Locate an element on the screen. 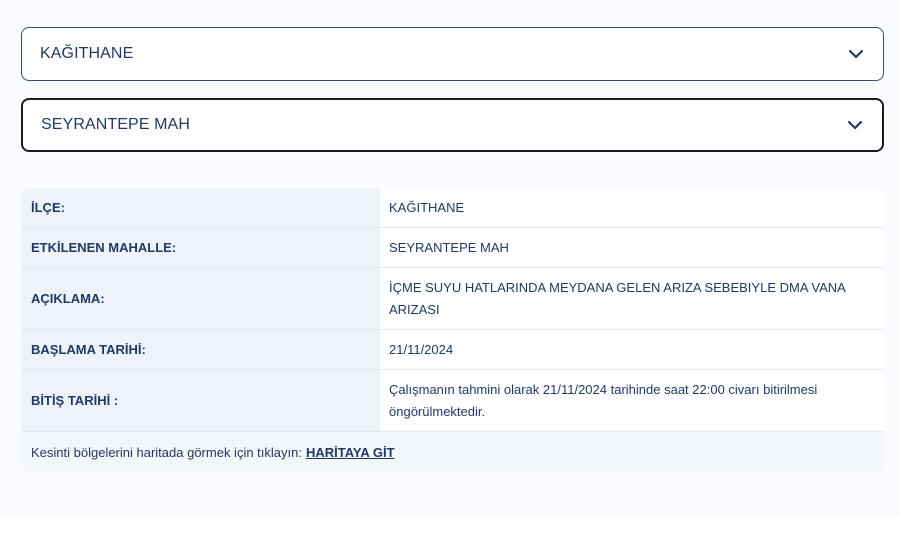  row-label-start-date: BAŞLAMA TARİHİ: is located at coordinates (200, 349).